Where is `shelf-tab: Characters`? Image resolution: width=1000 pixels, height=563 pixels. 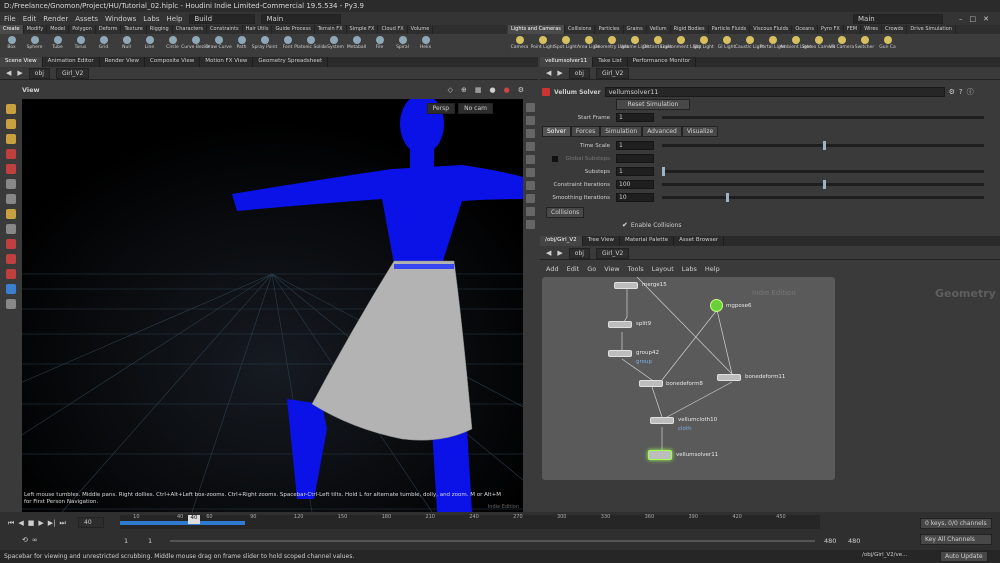
shelf-tab: Characters is located at coordinates (190, 29).